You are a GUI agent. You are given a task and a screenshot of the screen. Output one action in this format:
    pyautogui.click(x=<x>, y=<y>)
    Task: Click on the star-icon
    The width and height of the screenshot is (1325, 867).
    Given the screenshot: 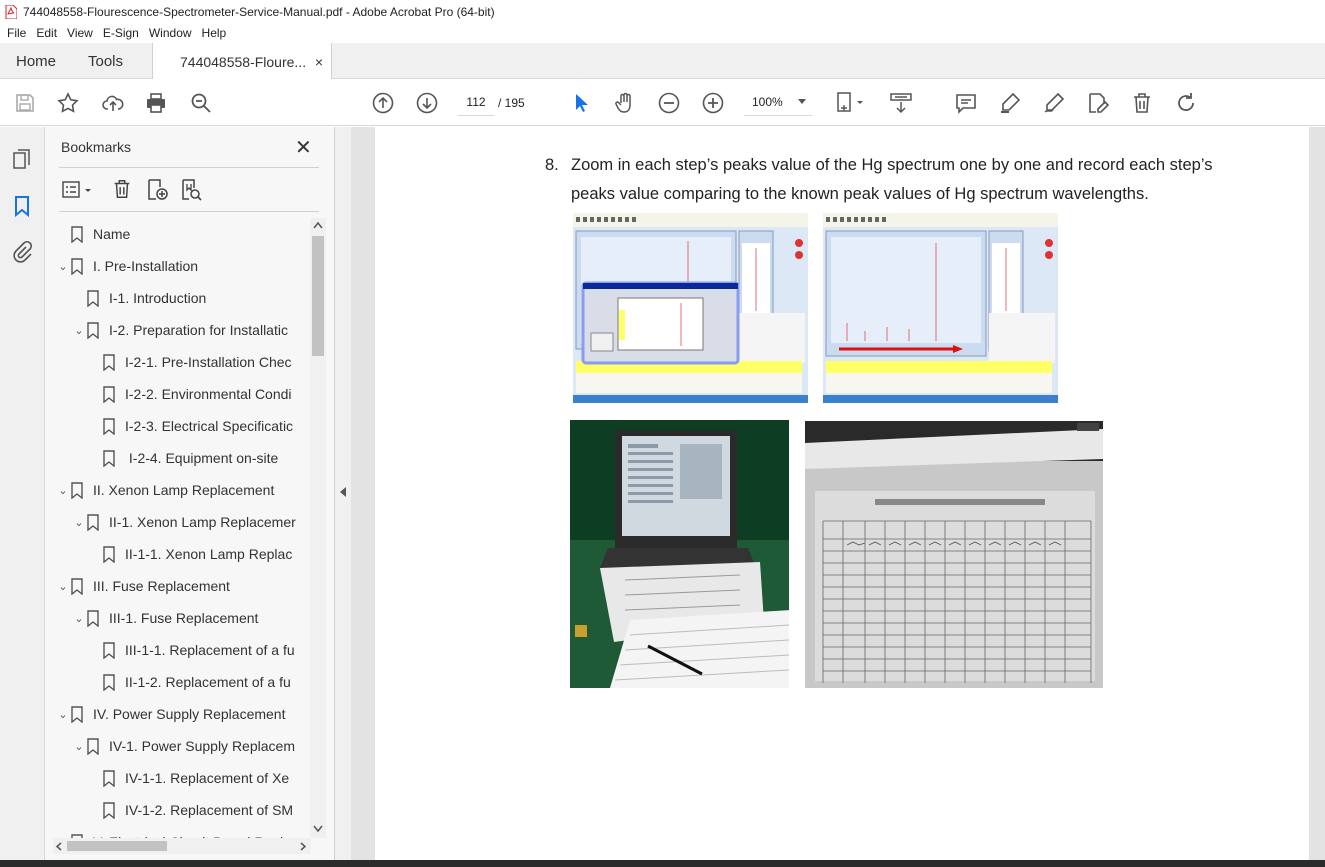 What is the action you would take?
    pyautogui.click(x=68, y=103)
    